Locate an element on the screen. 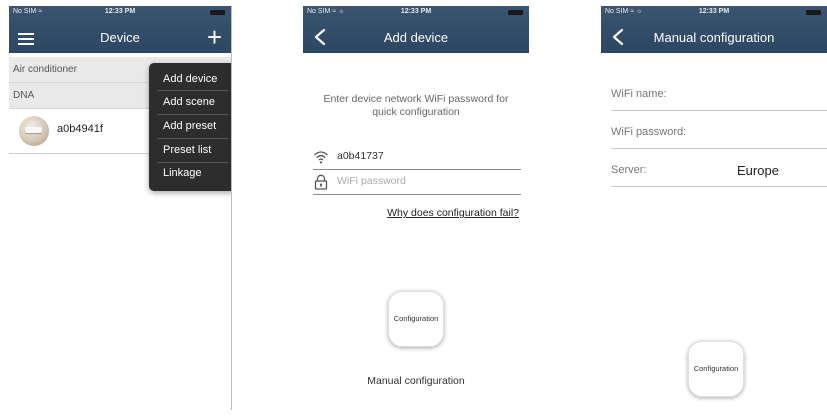 The image size is (827, 417). wifi-name-row: WiFi name: is located at coordinates (719, 92).